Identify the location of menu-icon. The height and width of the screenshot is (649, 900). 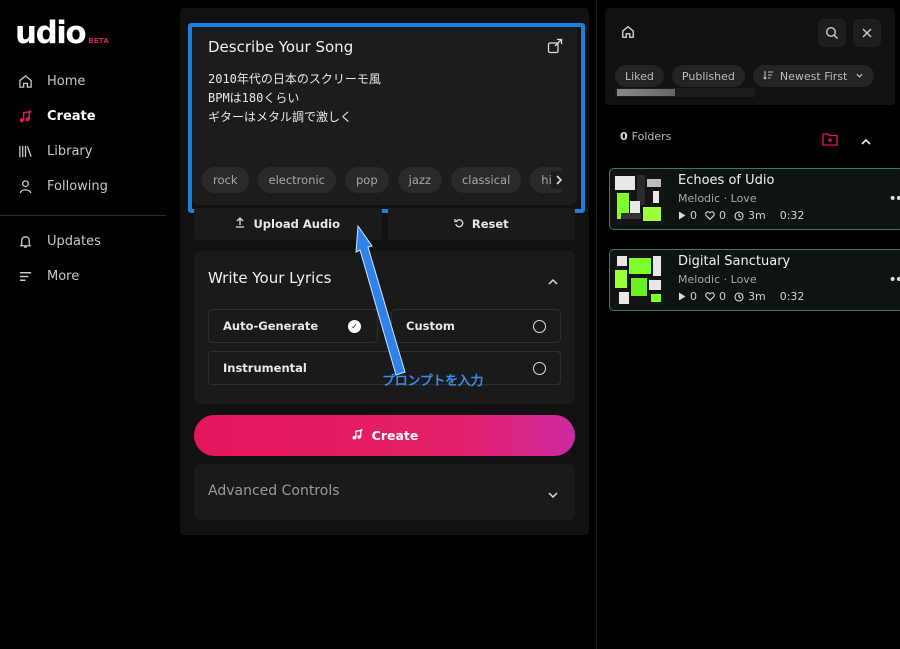
(25, 277).